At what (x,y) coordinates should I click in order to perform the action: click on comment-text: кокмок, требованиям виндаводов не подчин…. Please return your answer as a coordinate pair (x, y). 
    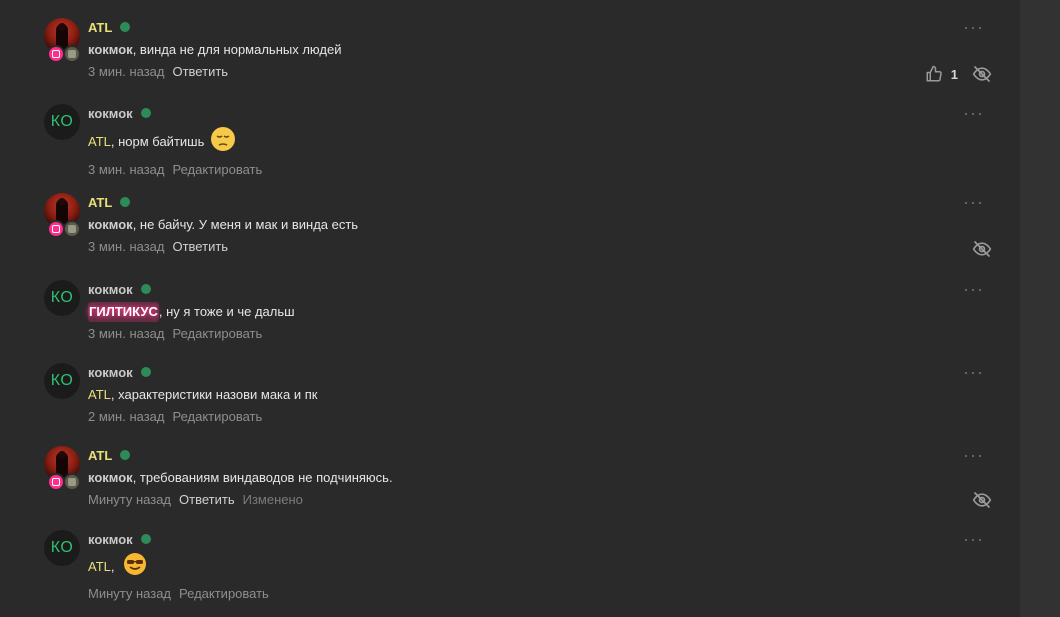
    Looking at the image, I should click on (538, 478).